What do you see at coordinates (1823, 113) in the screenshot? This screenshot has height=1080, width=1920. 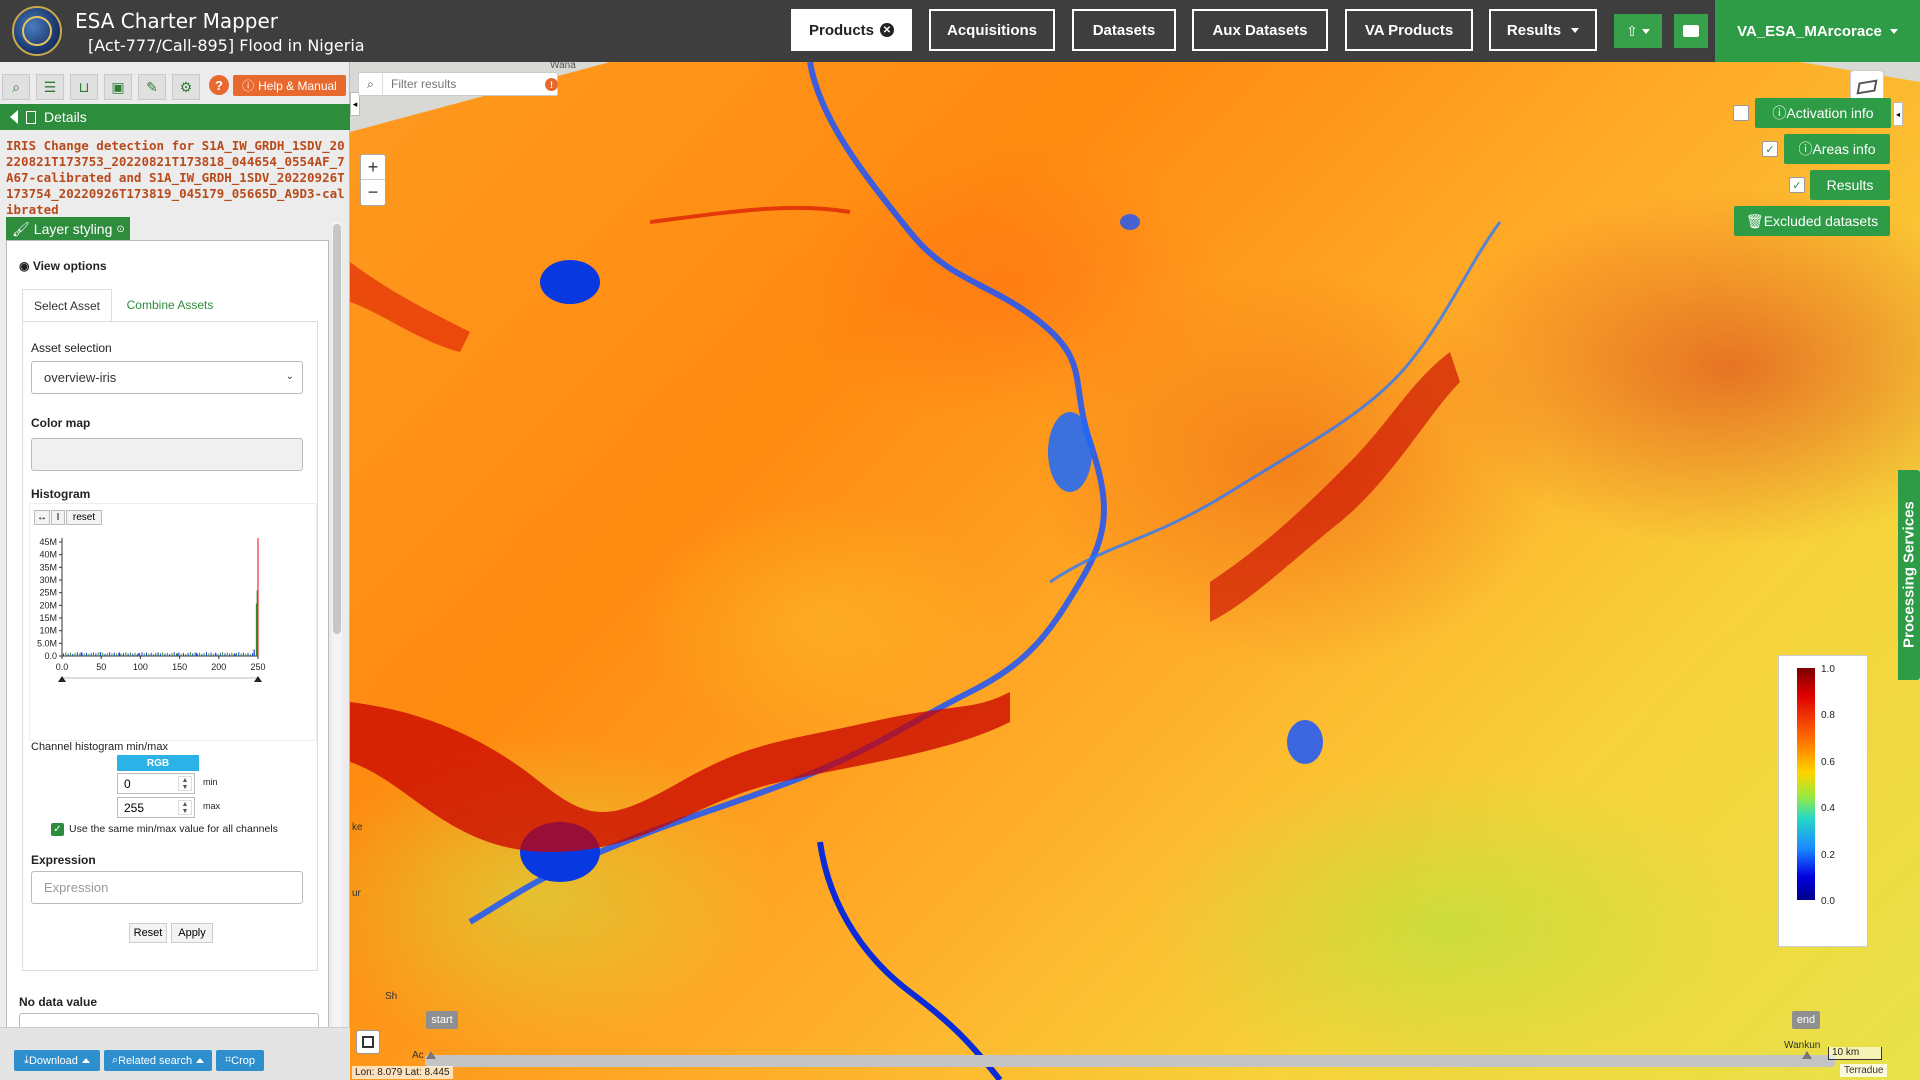 I see `activation-info-button: ⓘ Activation info` at bounding box center [1823, 113].